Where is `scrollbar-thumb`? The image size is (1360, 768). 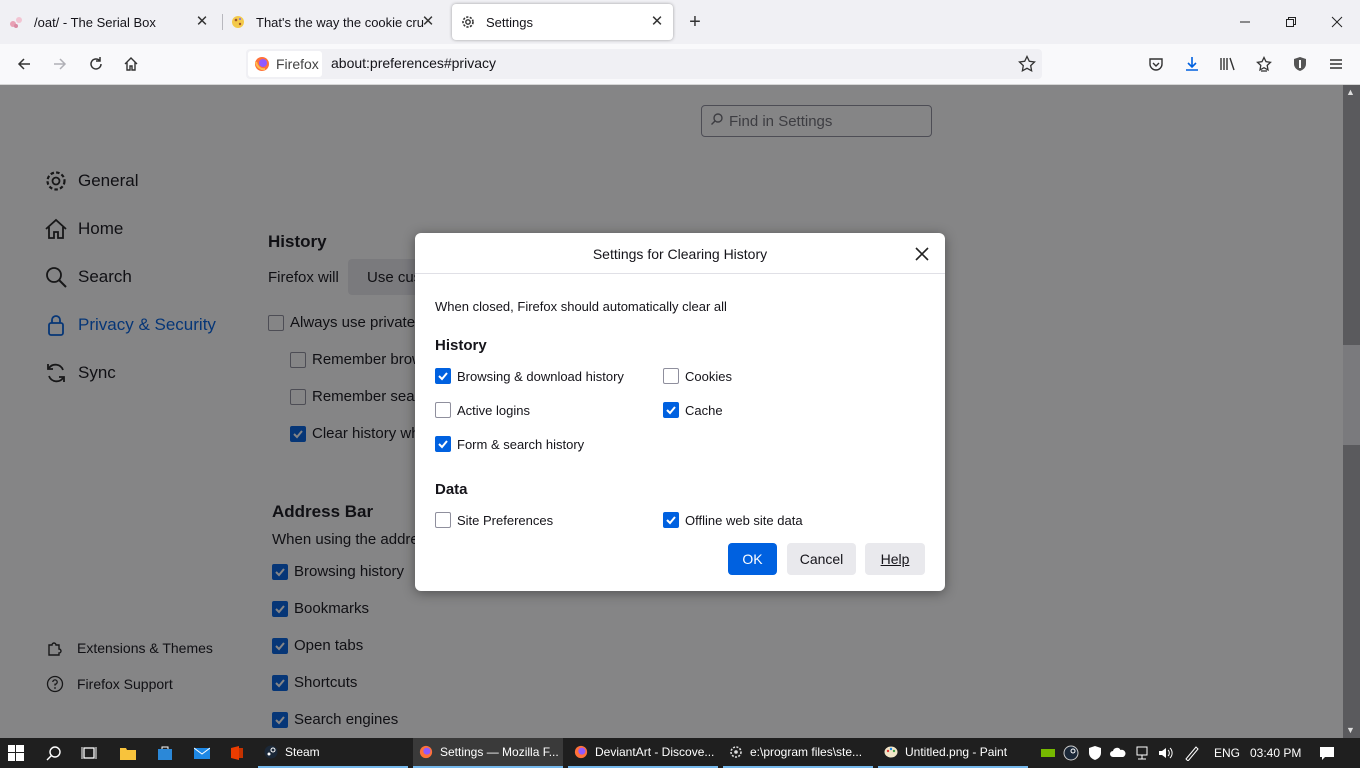 scrollbar-thumb is located at coordinates (1351, 395).